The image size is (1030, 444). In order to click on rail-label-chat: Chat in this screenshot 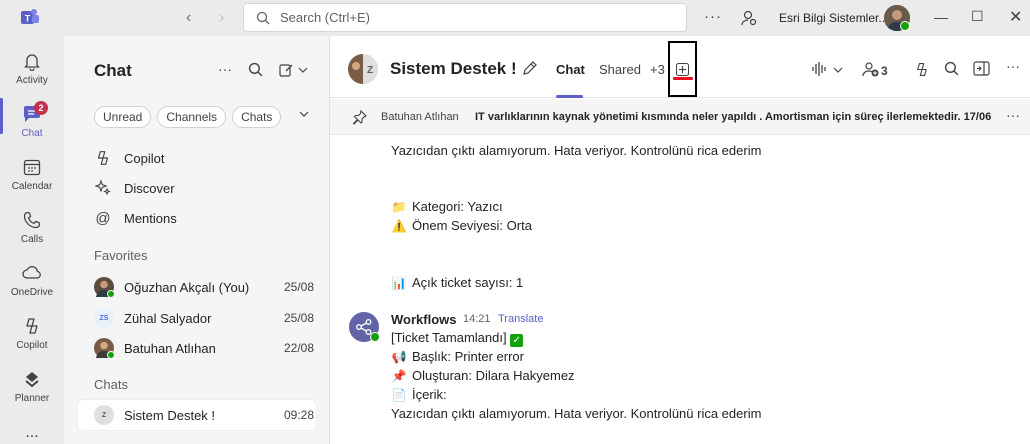, I will do `click(32, 133)`.